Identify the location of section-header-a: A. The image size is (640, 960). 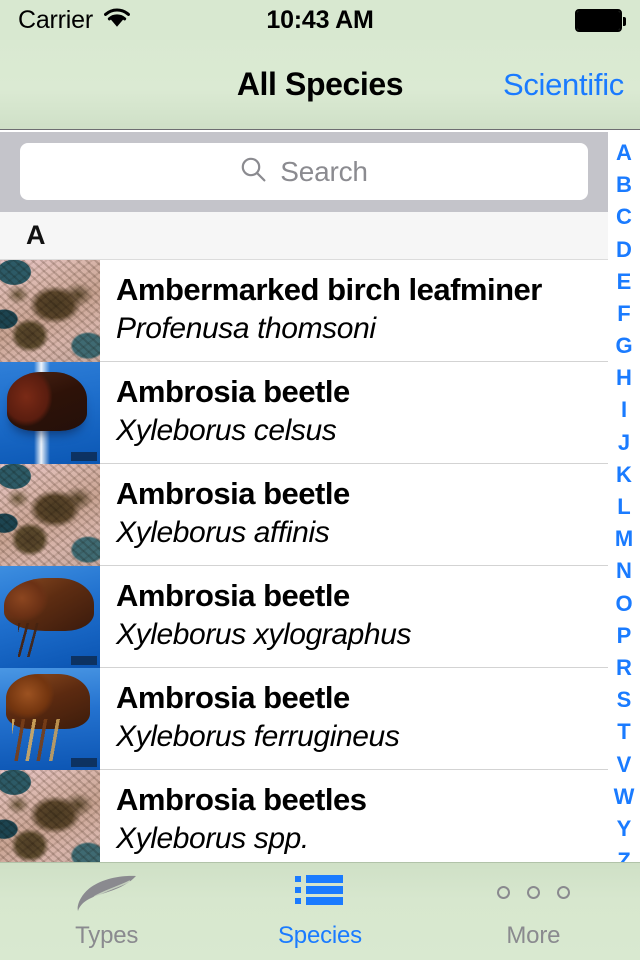
(304, 235).